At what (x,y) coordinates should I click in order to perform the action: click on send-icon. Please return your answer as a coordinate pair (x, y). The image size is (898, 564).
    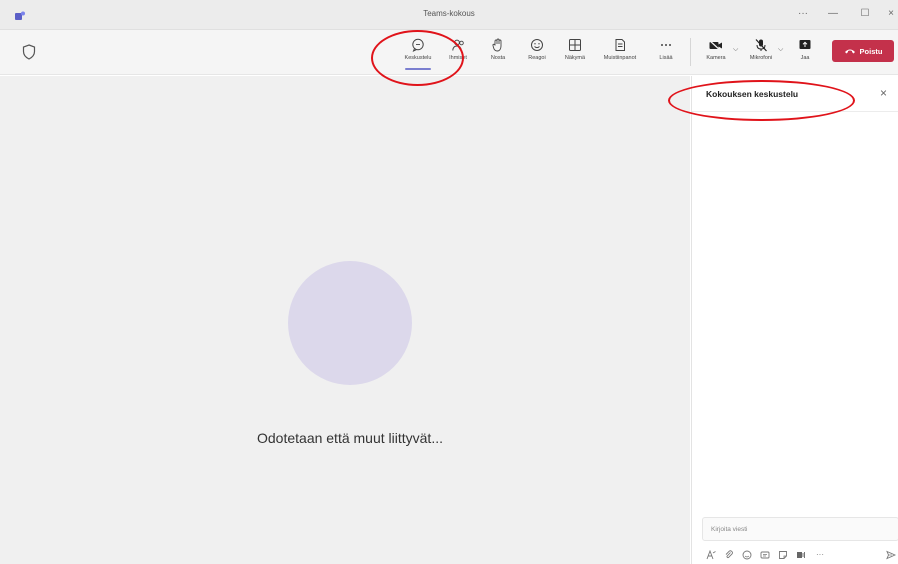
    Looking at the image, I should click on (891, 555).